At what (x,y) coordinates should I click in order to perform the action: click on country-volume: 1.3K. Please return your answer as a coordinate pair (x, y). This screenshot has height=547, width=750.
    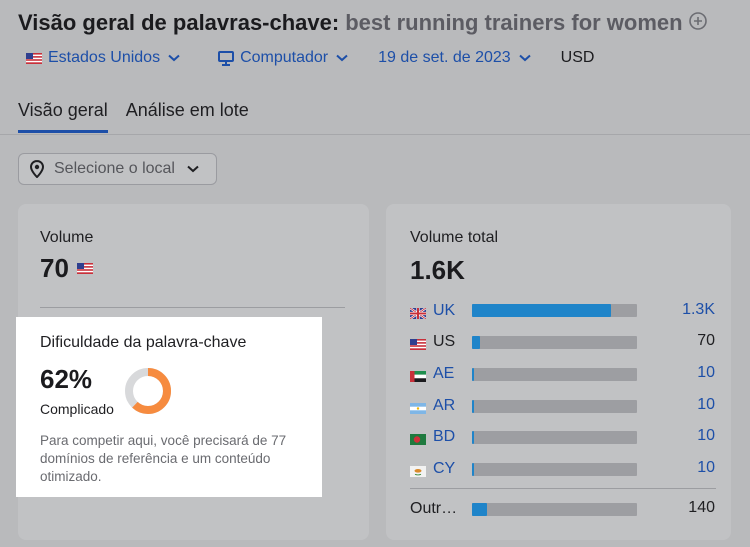
    Looking at the image, I should click on (698, 310).